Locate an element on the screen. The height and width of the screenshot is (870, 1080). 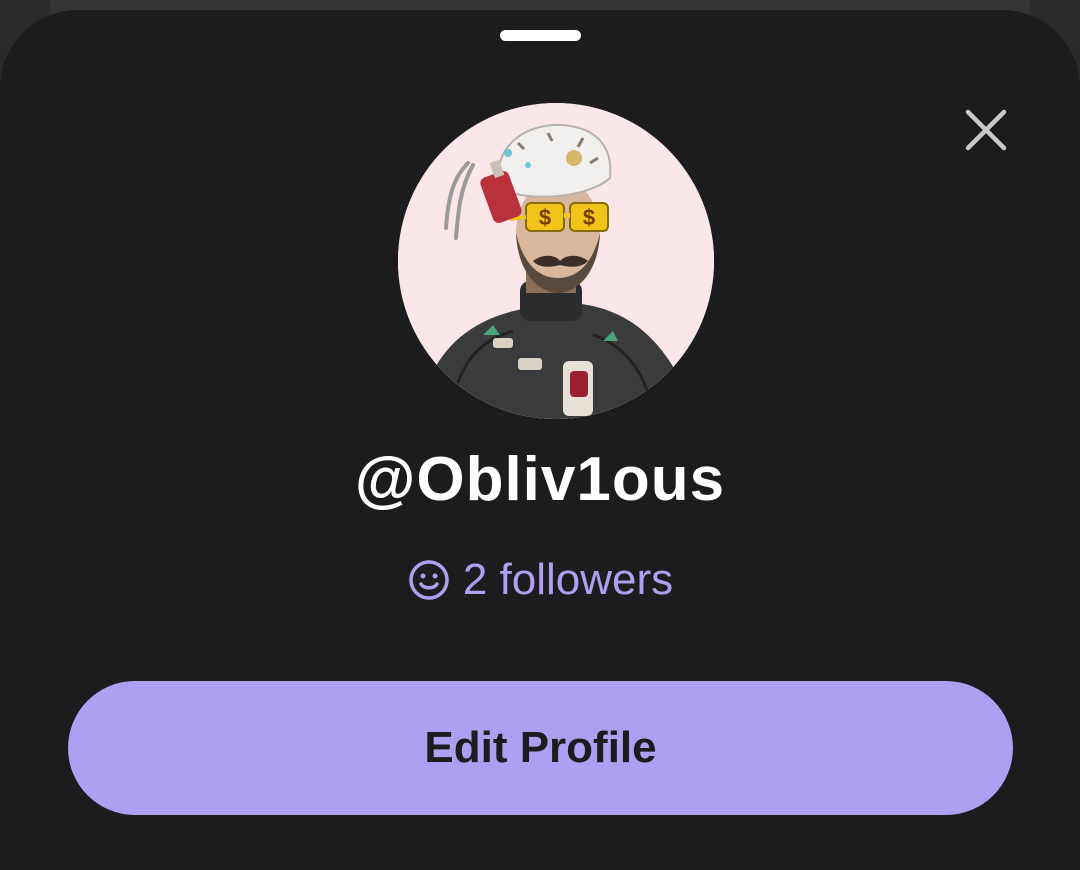
edit-profile-button: Edit Profile is located at coordinates (540, 748).